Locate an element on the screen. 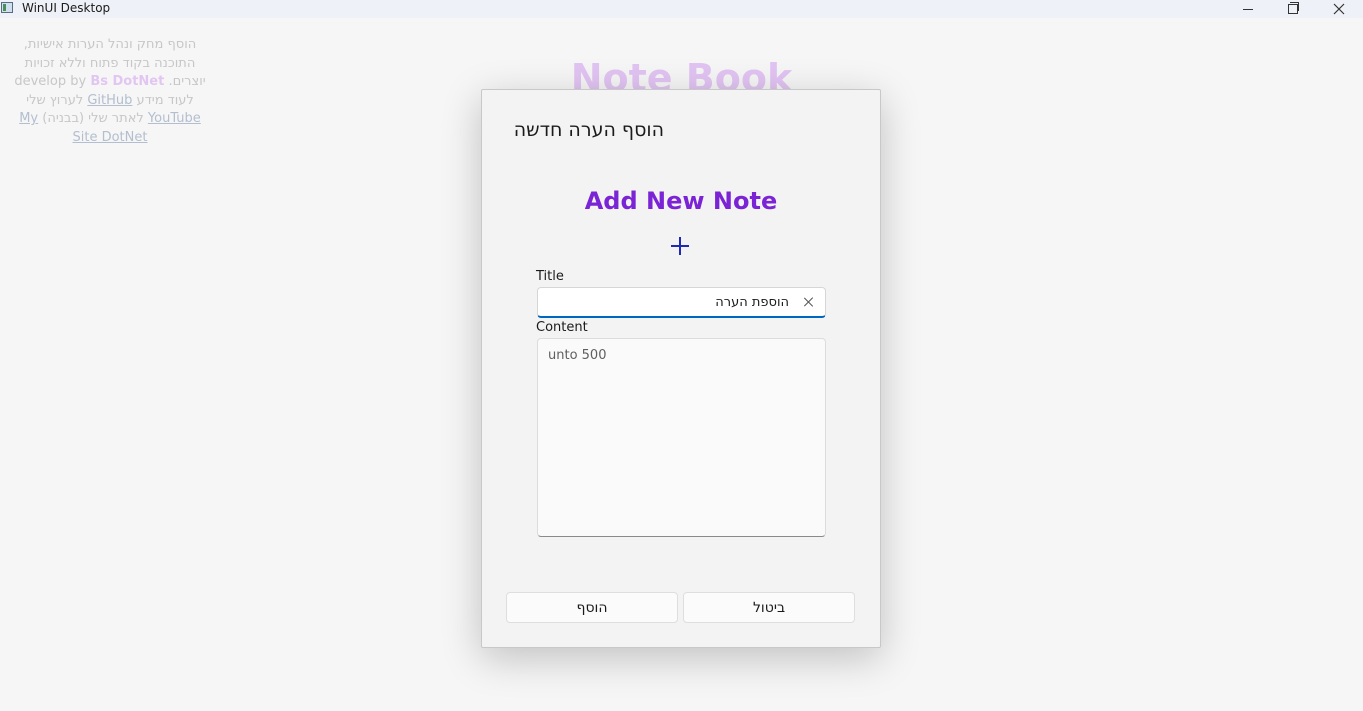 Image resolution: width=1363 pixels, height=711 pixels. dialog-heading: Add New Note is located at coordinates (681, 201).